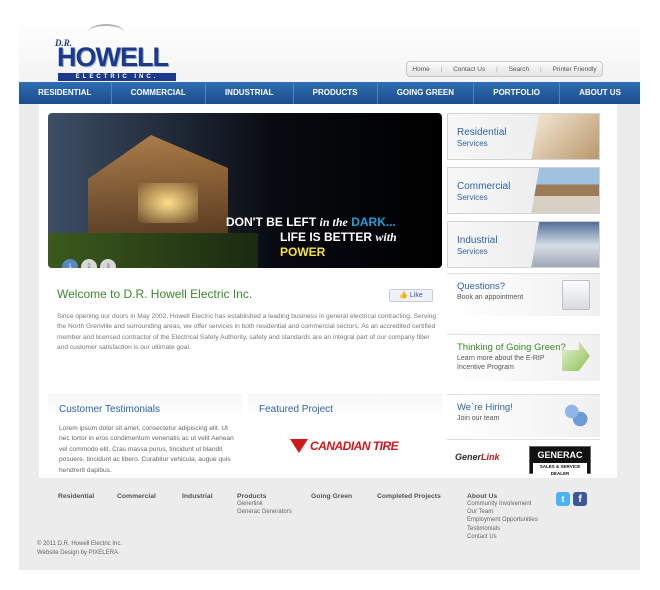 Image resolution: width=660 pixels, height=590 pixels. What do you see at coordinates (326, 237) in the screenshot?
I see `hero-caption-line2-a: LIFE IS BETTER` at bounding box center [326, 237].